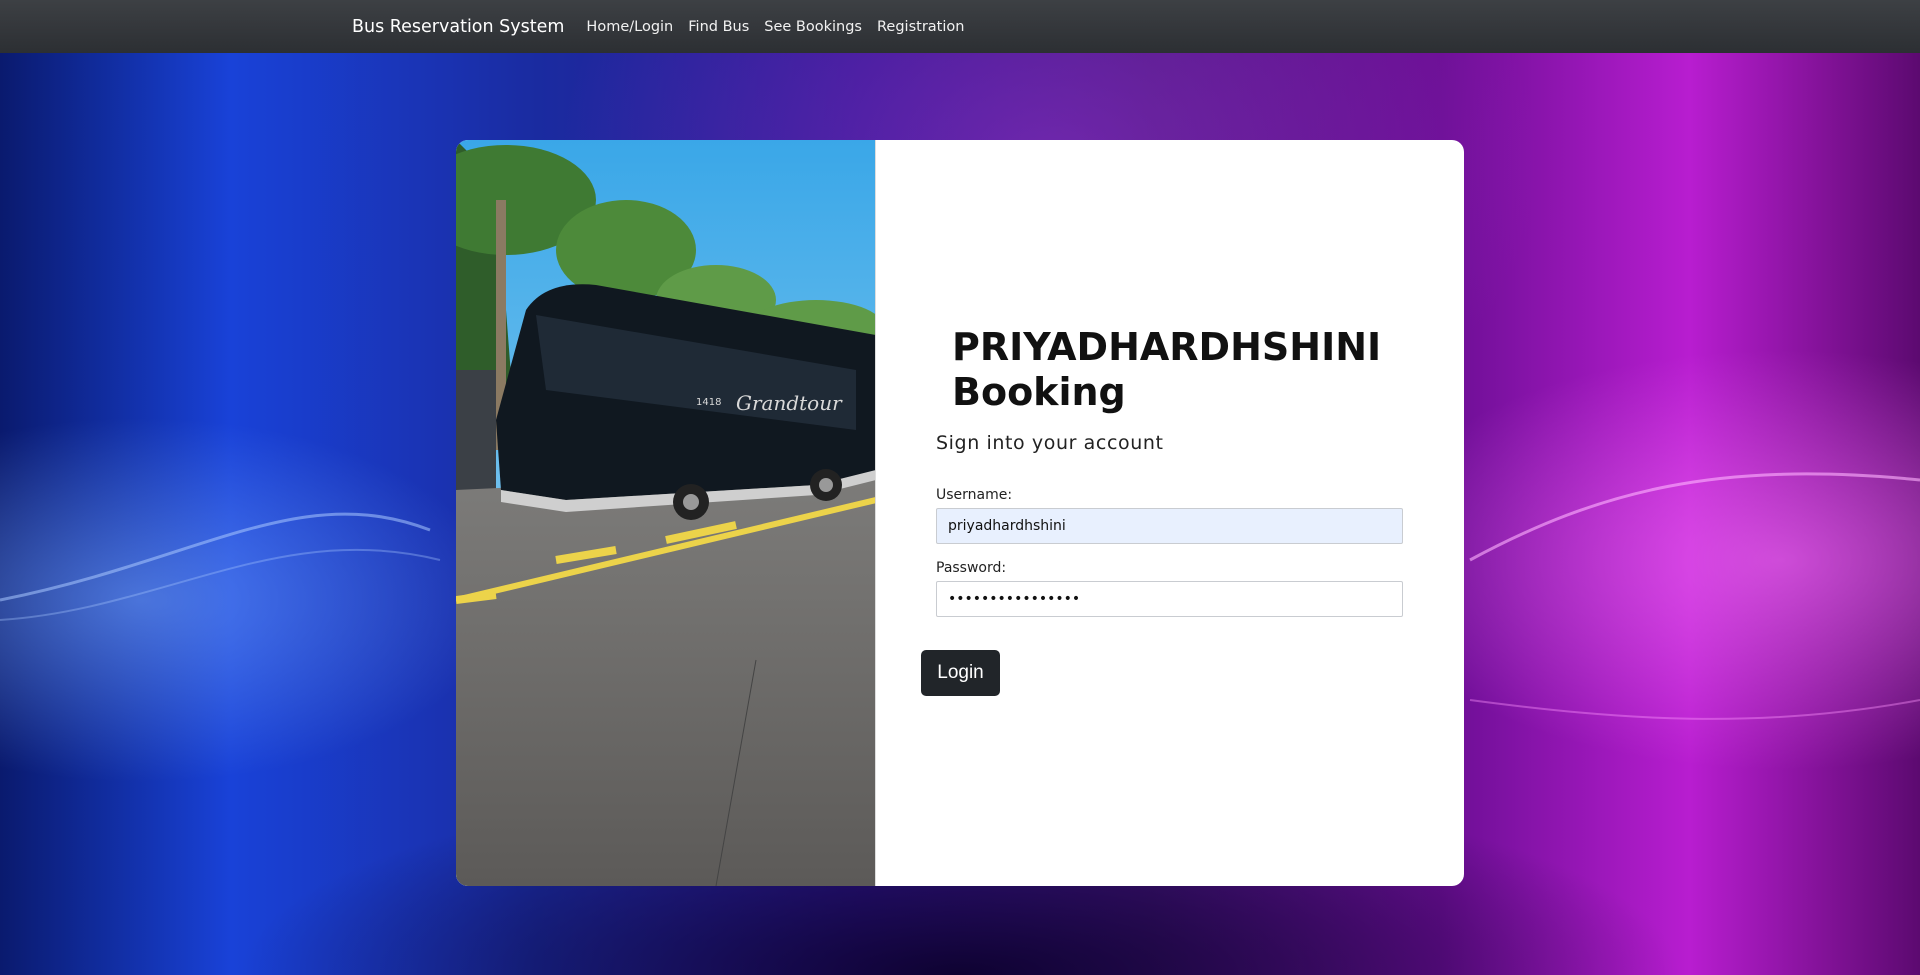 This screenshot has height=975, width=1920. Describe the element at coordinates (1050, 443) in the screenshot. I see `sign-in-subtitle: Sign into your account` at that location.